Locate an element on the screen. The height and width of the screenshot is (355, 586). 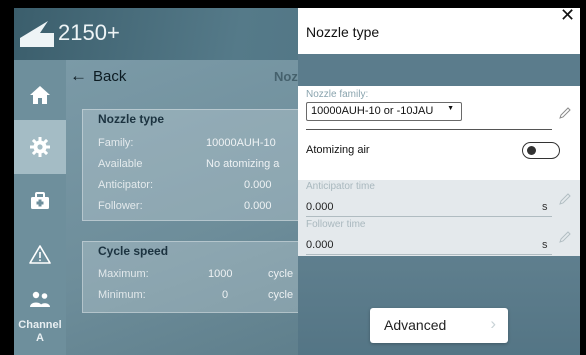
back-button-label: Back is located at coordinates (110, 76).